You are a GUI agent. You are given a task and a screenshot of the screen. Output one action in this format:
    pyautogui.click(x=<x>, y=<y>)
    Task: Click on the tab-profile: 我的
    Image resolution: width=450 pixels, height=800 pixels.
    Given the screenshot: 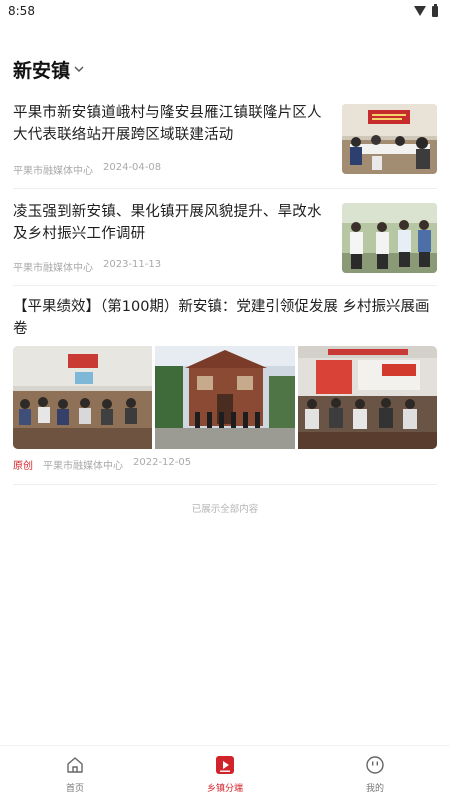 What is the action you would take?
    pyautogui.click(x=375, y=773)
    